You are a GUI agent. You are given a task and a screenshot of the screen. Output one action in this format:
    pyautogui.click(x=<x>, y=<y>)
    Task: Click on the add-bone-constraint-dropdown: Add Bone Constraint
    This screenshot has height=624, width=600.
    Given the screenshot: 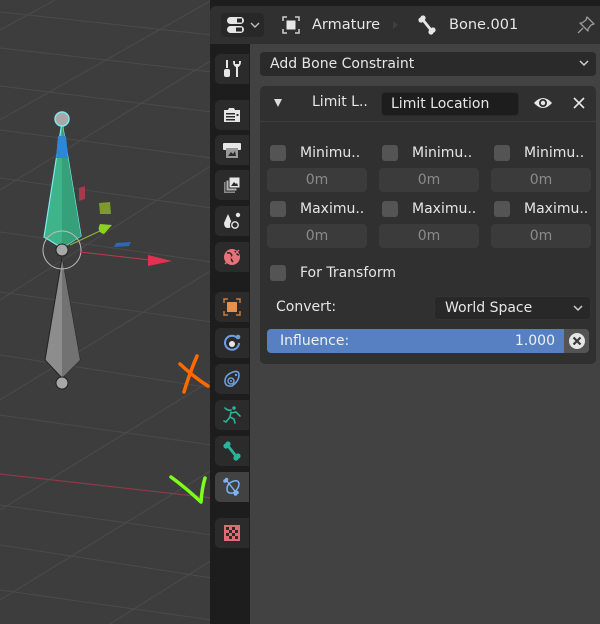 What is the action you would take?
    pyautogui.click(x=428, y=64)
    